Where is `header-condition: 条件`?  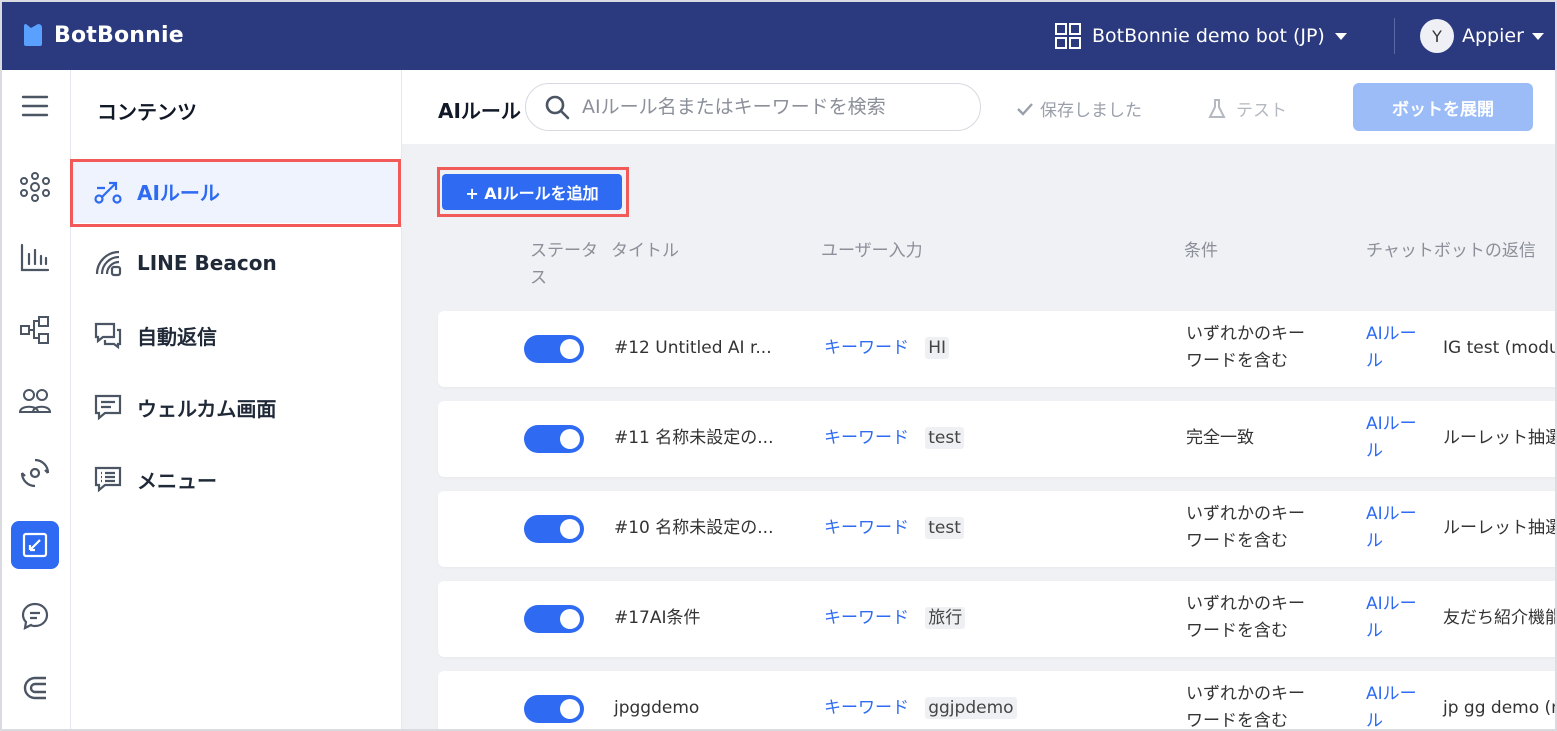
header-condition: 条件 is located at coordinates (1201, 251).